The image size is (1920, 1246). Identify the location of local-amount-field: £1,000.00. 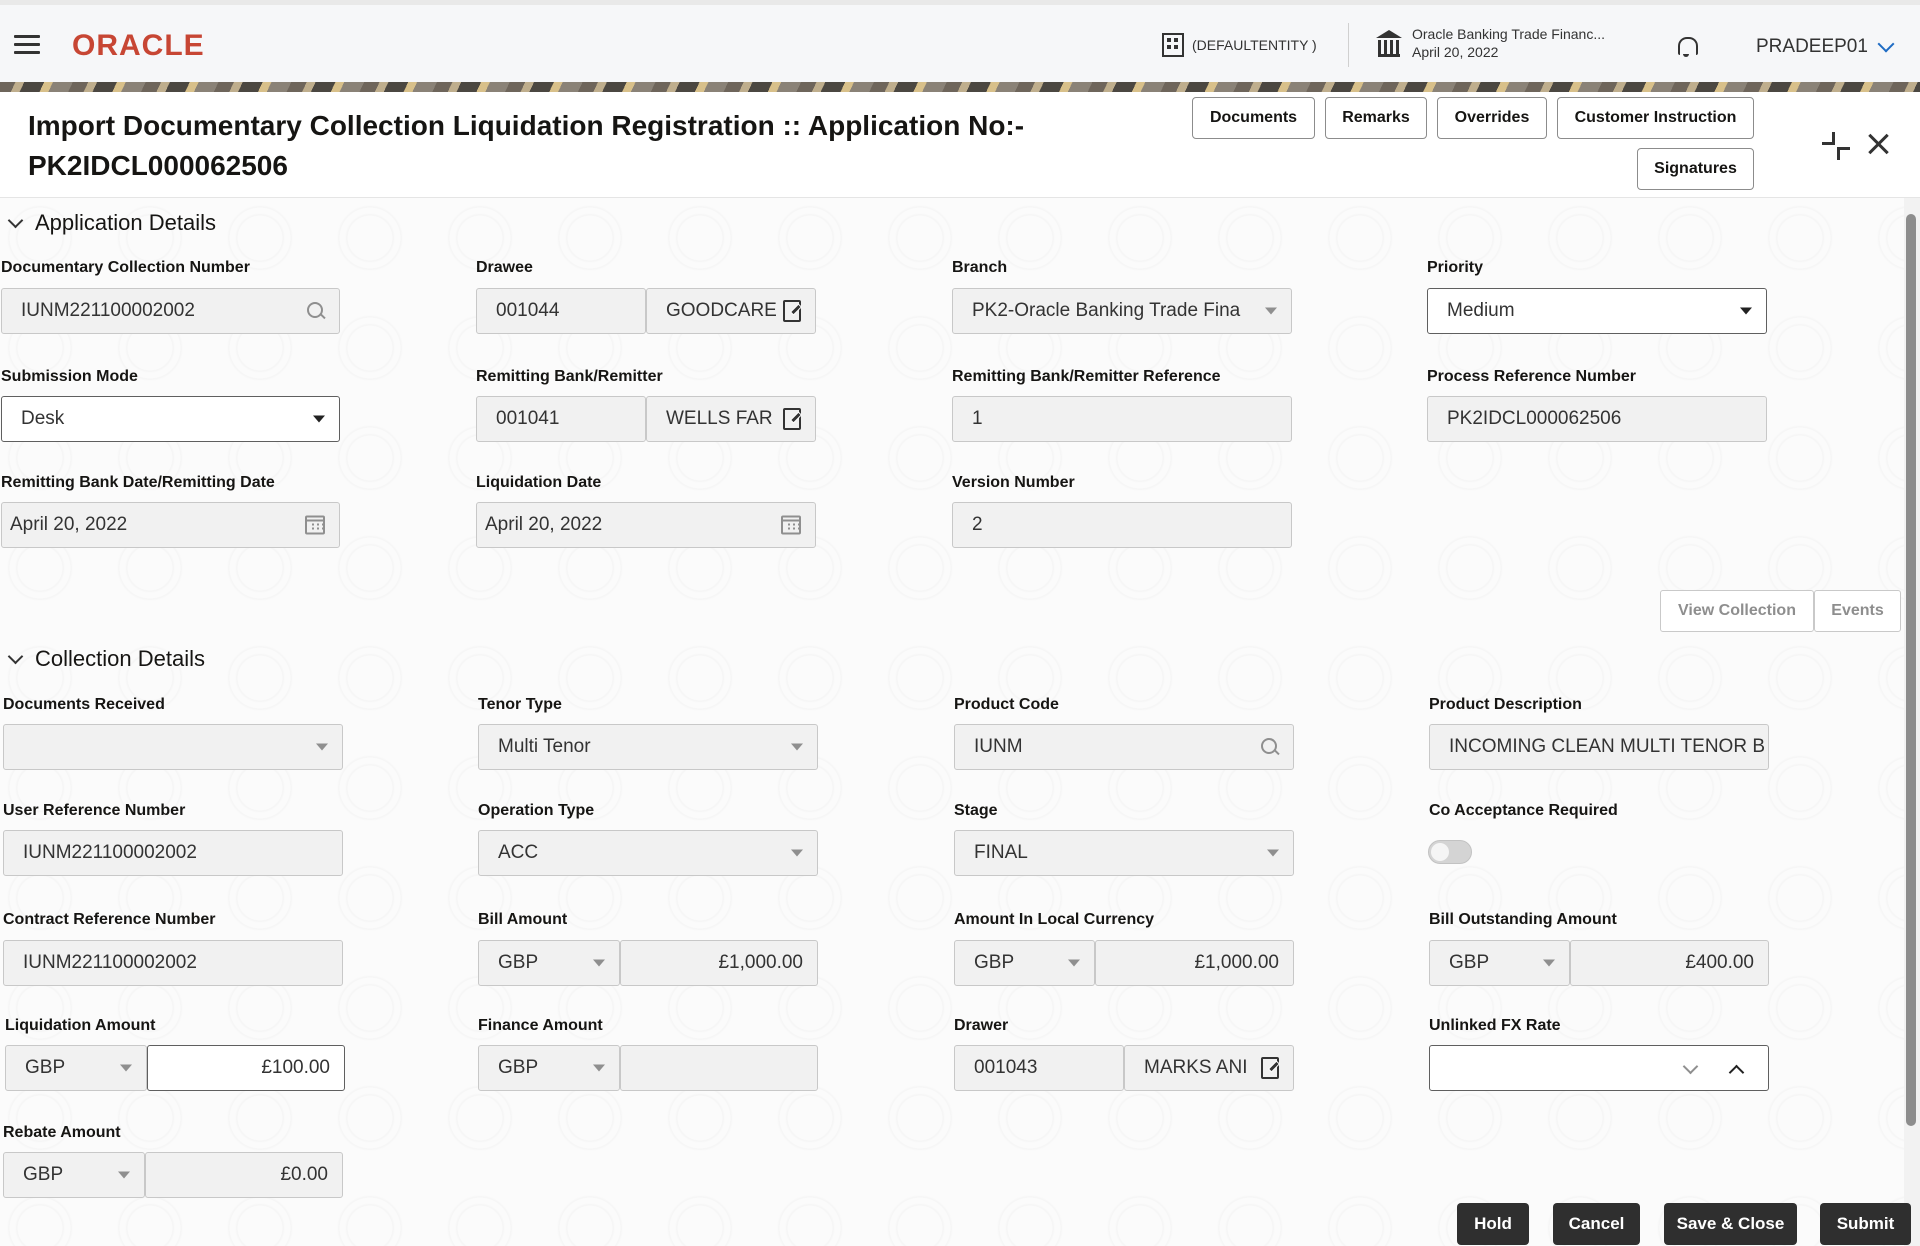
(1194, 963).